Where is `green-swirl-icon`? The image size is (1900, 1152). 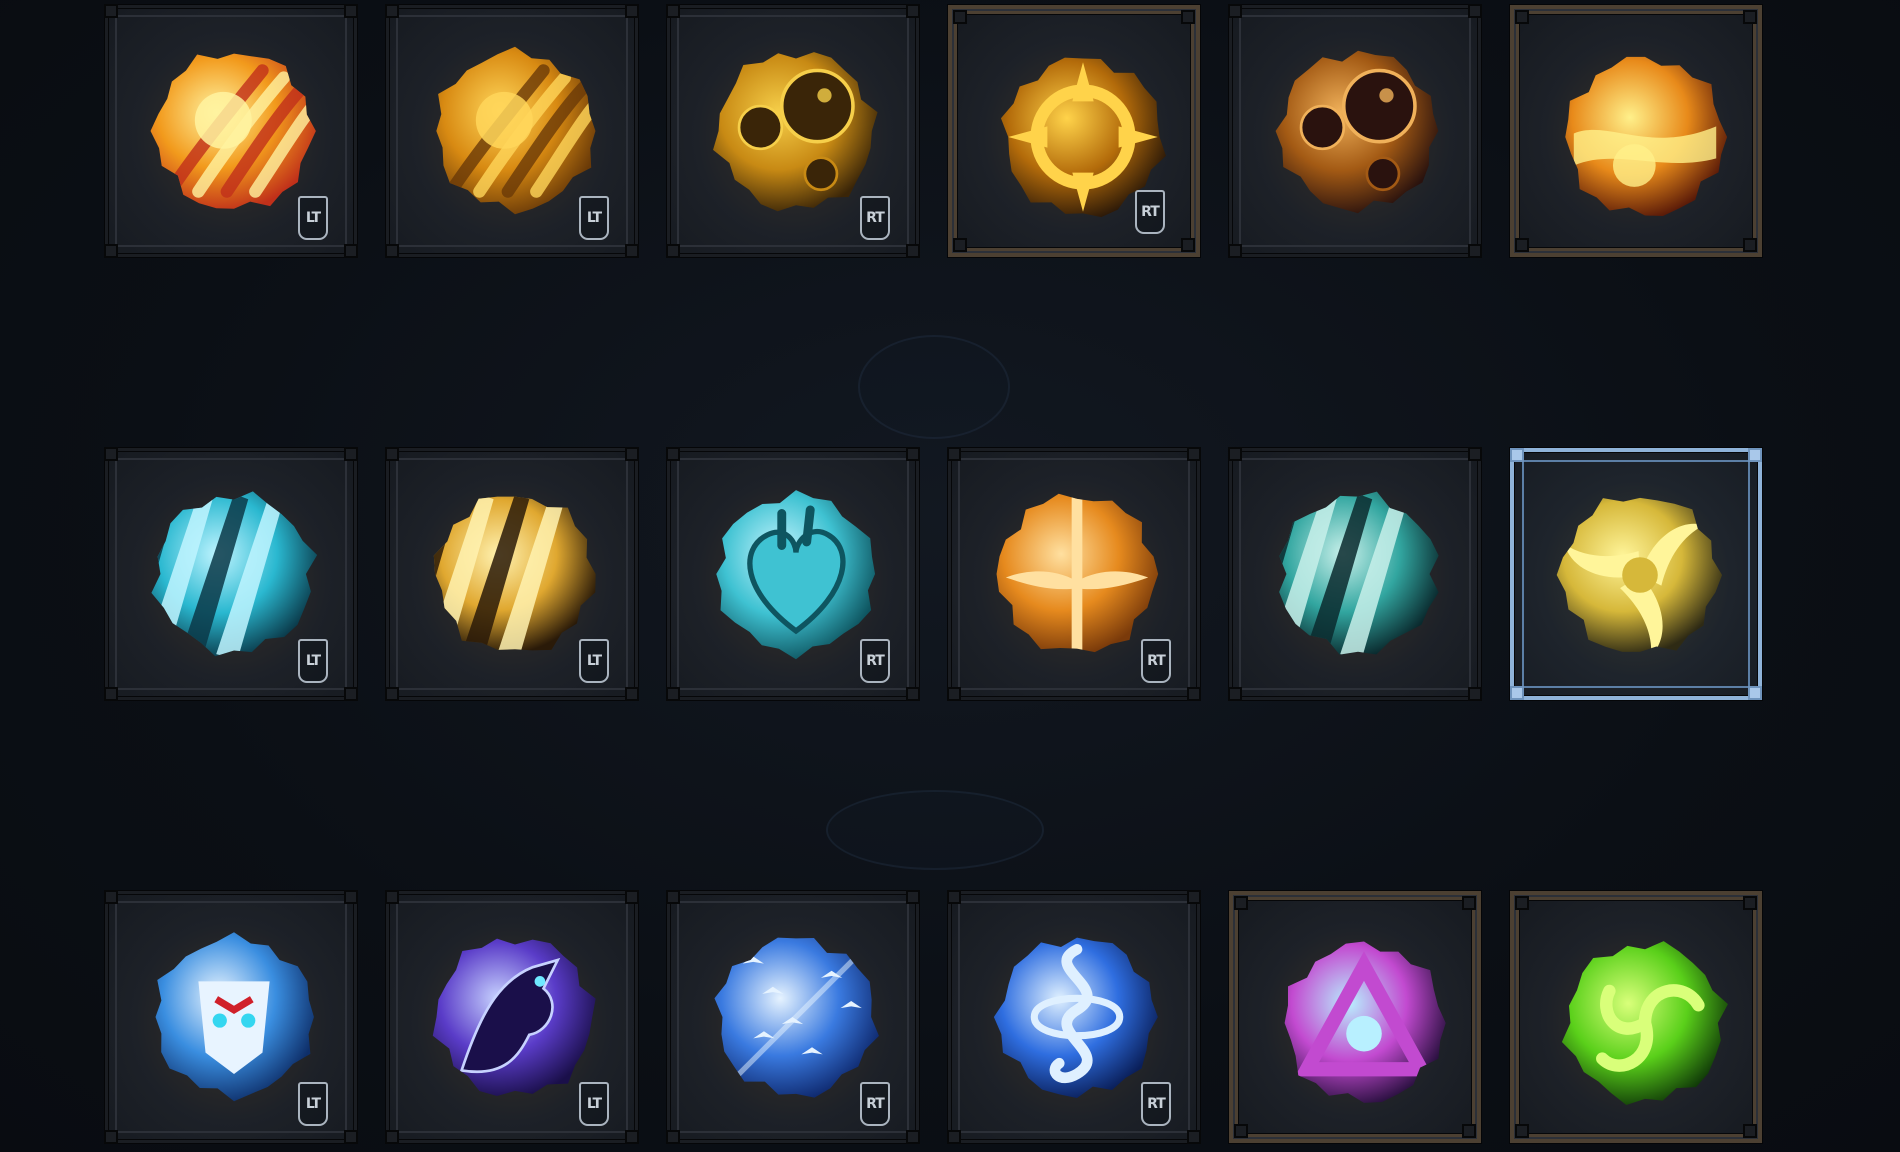
green-swirl-icon is located at coordinates (1645, 1023).